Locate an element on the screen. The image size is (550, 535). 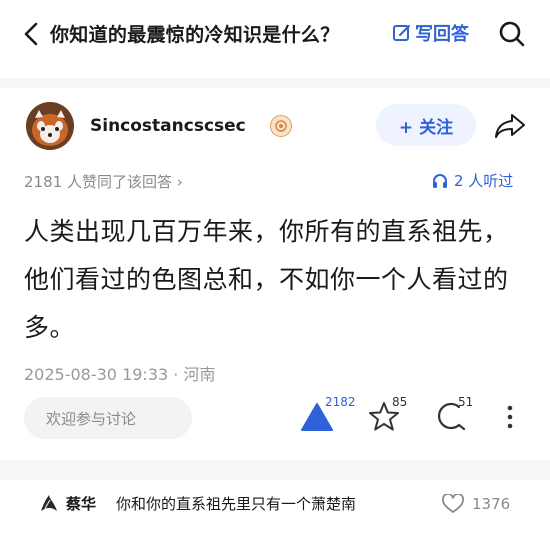
top-bar: 你知道的最震惊的冷知识是什么？ 写回答 is located at coordinates (275, 34).